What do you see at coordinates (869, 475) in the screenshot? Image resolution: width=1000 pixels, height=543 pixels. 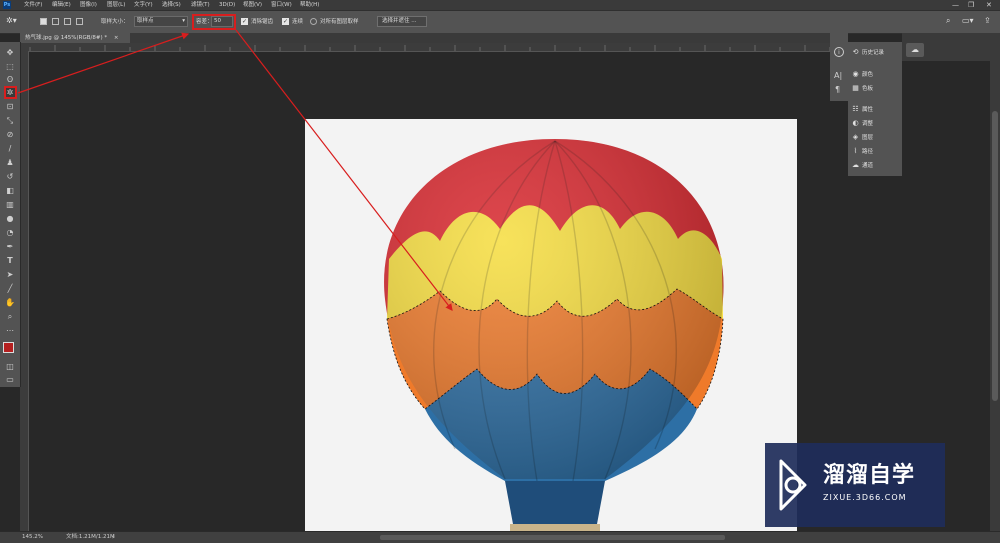 I see `watermark-title: 溜溜自学` at bounding box center [869, 475].